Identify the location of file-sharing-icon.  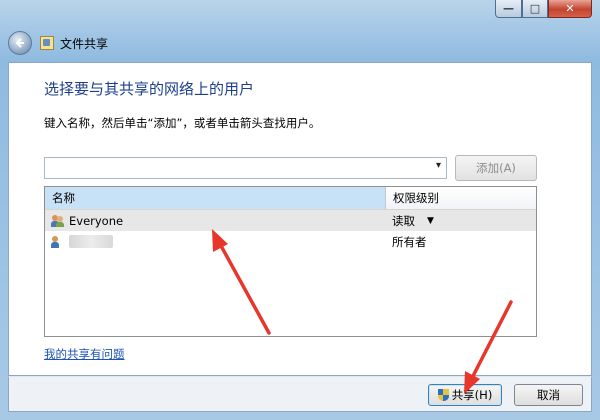
(47, 43).